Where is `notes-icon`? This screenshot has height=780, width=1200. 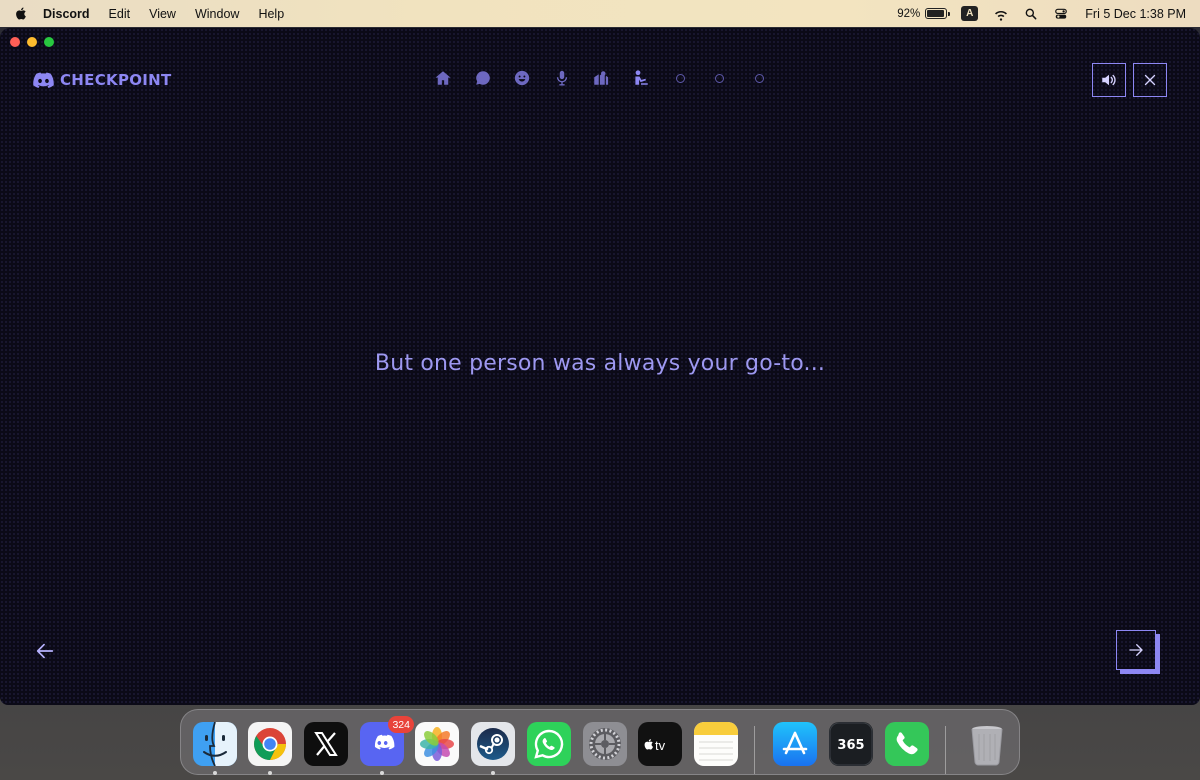 notes-icon is located at coordinates (716, 744).